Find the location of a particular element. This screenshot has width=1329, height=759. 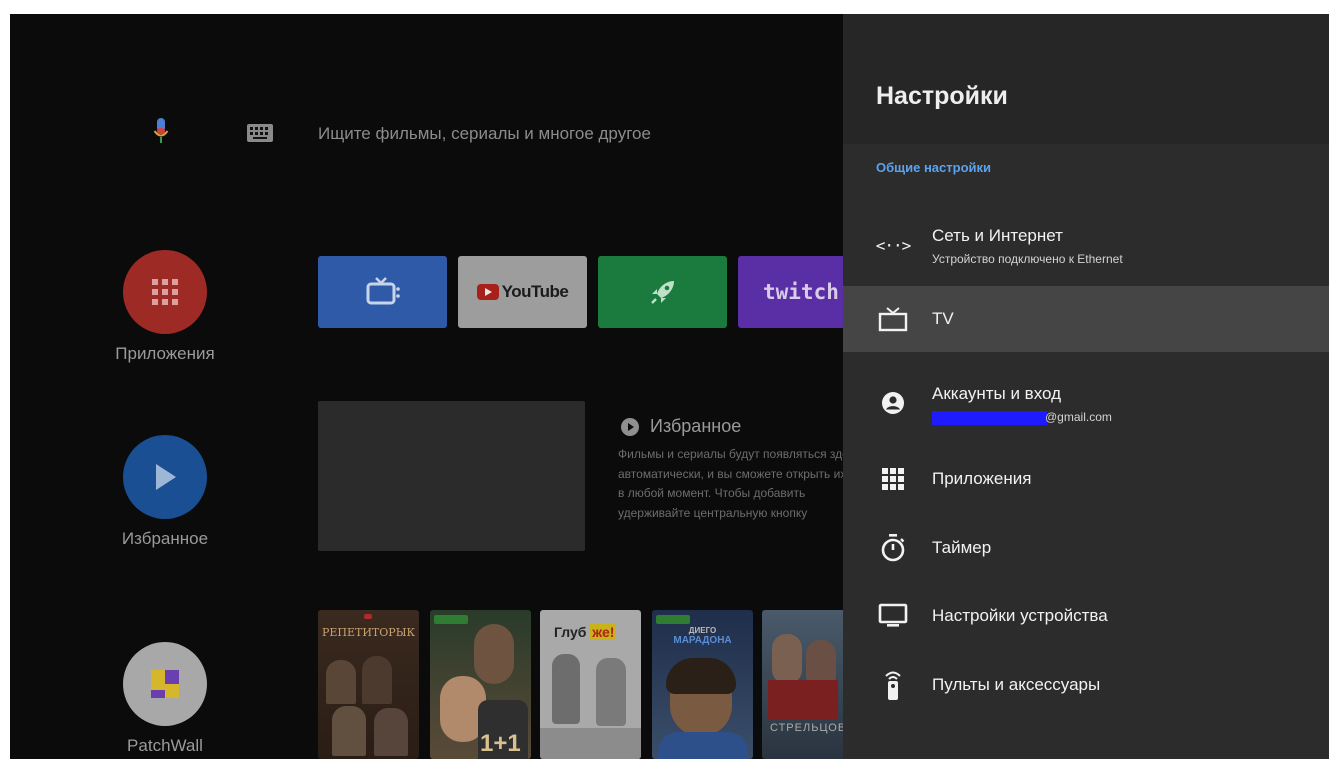

settings-item-label: Настройки устройства is located at coordinates (1020, 615).